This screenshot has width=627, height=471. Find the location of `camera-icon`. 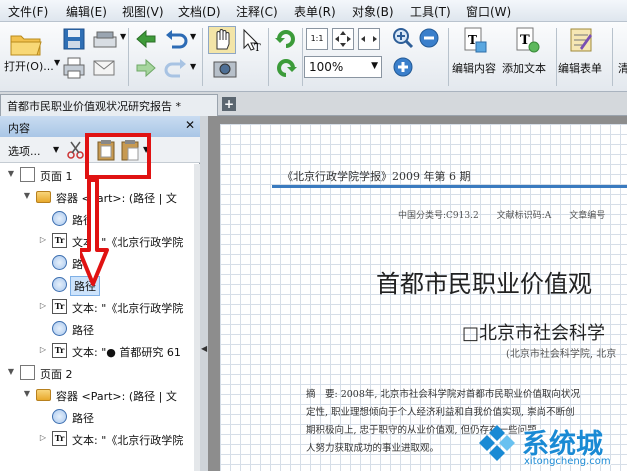

camera-icon is located at coordinates (225, 69).